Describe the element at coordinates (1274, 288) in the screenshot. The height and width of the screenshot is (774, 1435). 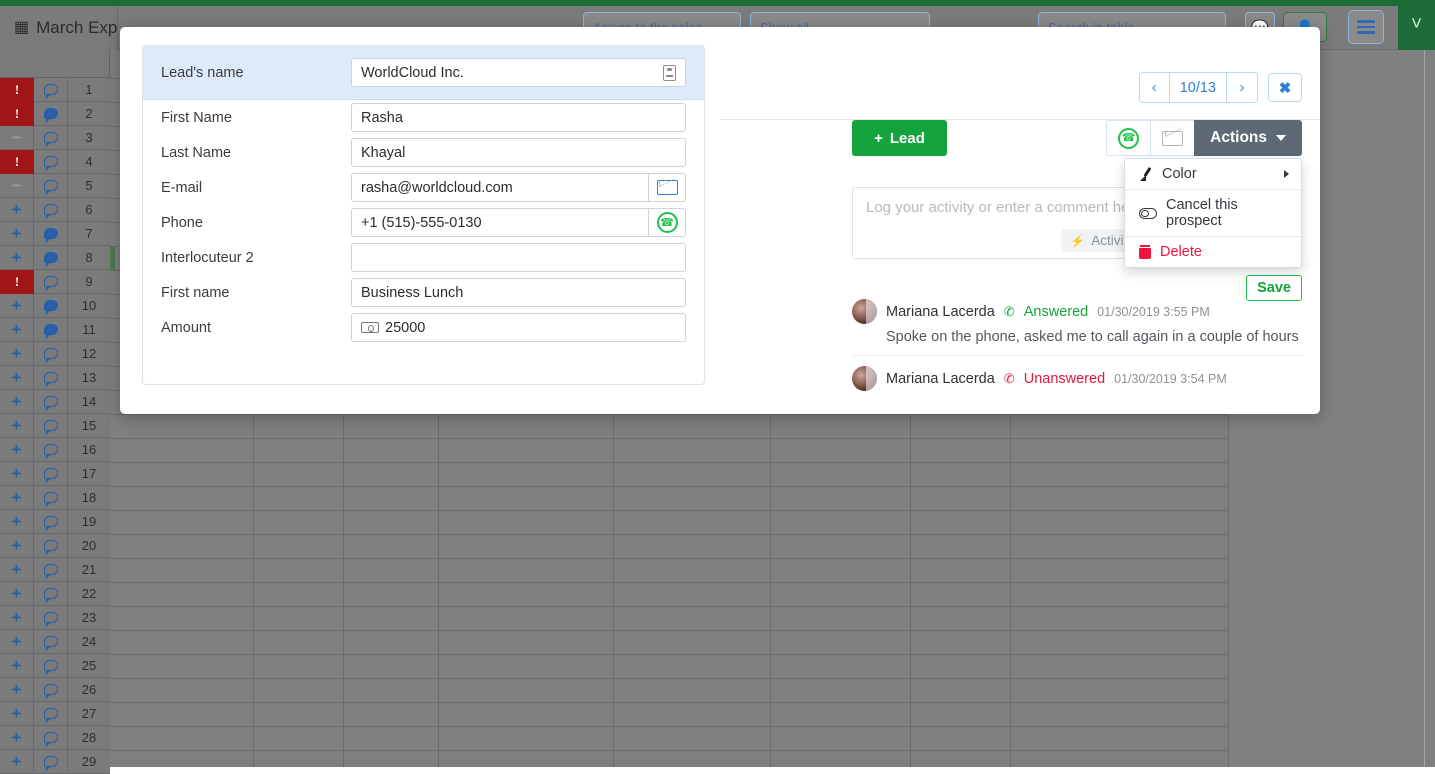
I see `save-button: Save` at that location.